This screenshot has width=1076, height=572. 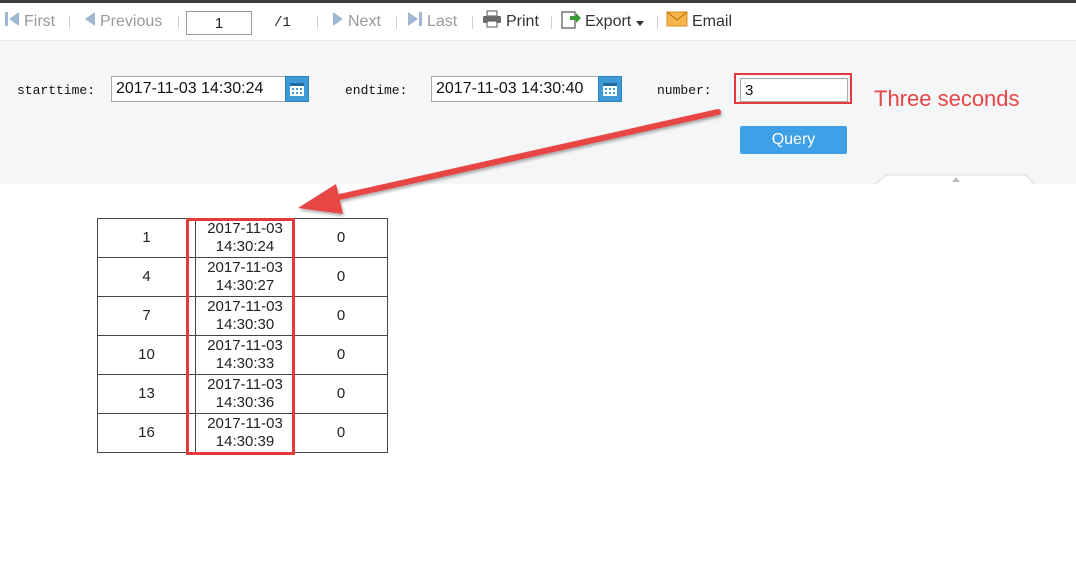 What do you see at coordinates (571, 21) in the screenshot?
I see `export-icon` at bounding box center [571, 21].